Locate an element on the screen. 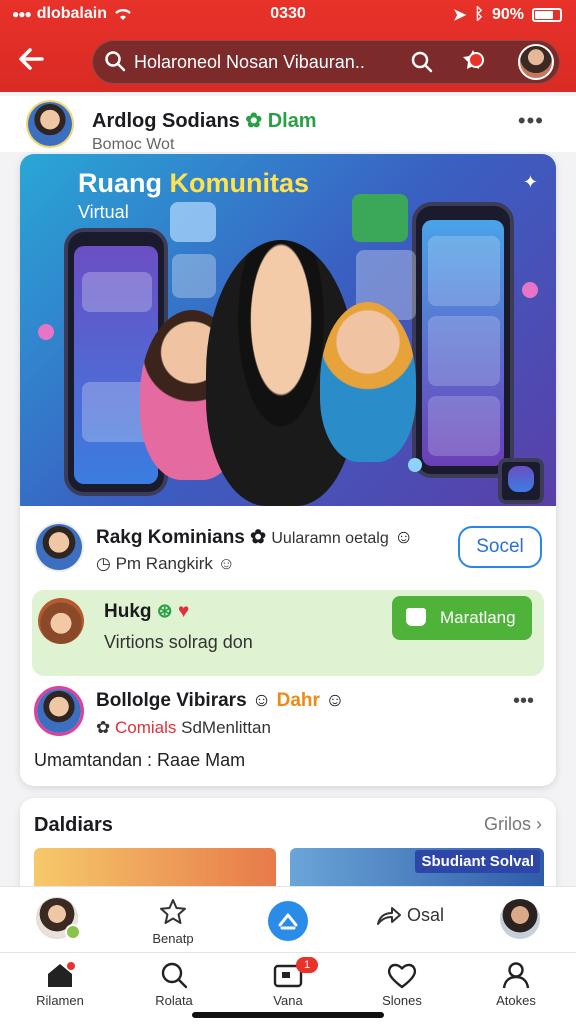 This screenshot has height=1024, width=576. friend-avatar is located at coordinates (520, 919).